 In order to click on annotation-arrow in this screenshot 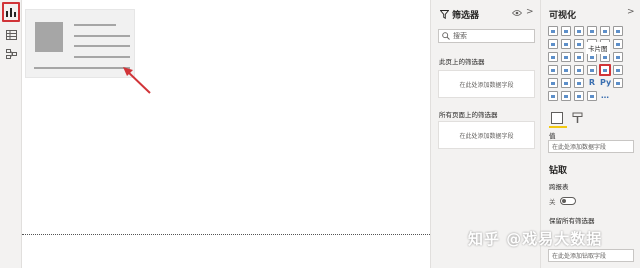, I will do `click(137, 80)`.